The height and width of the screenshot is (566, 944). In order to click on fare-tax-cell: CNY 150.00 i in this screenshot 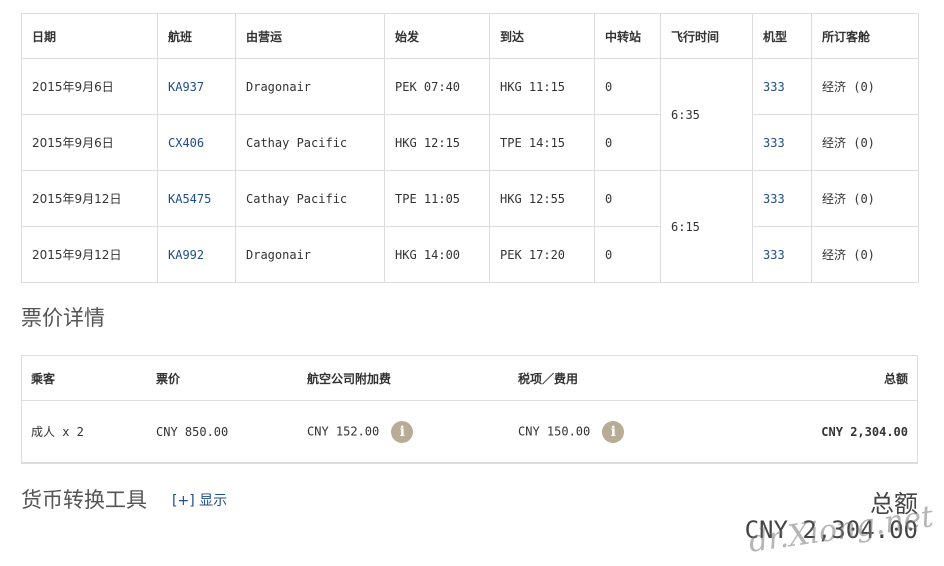, I will do `click(613, 431)`.